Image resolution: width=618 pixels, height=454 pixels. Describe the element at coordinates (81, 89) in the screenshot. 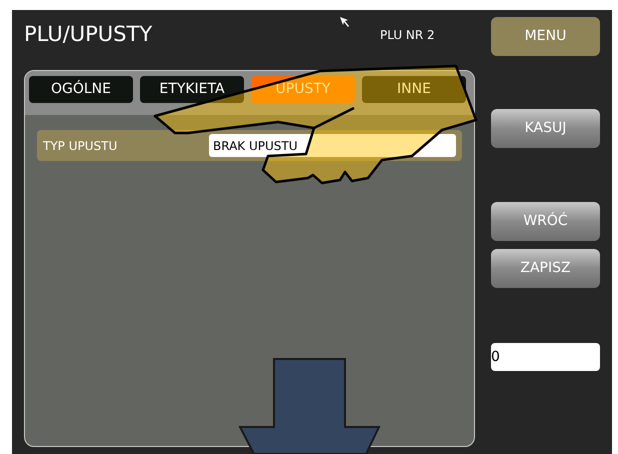

I see `tab: OGÓLNE` at that location.